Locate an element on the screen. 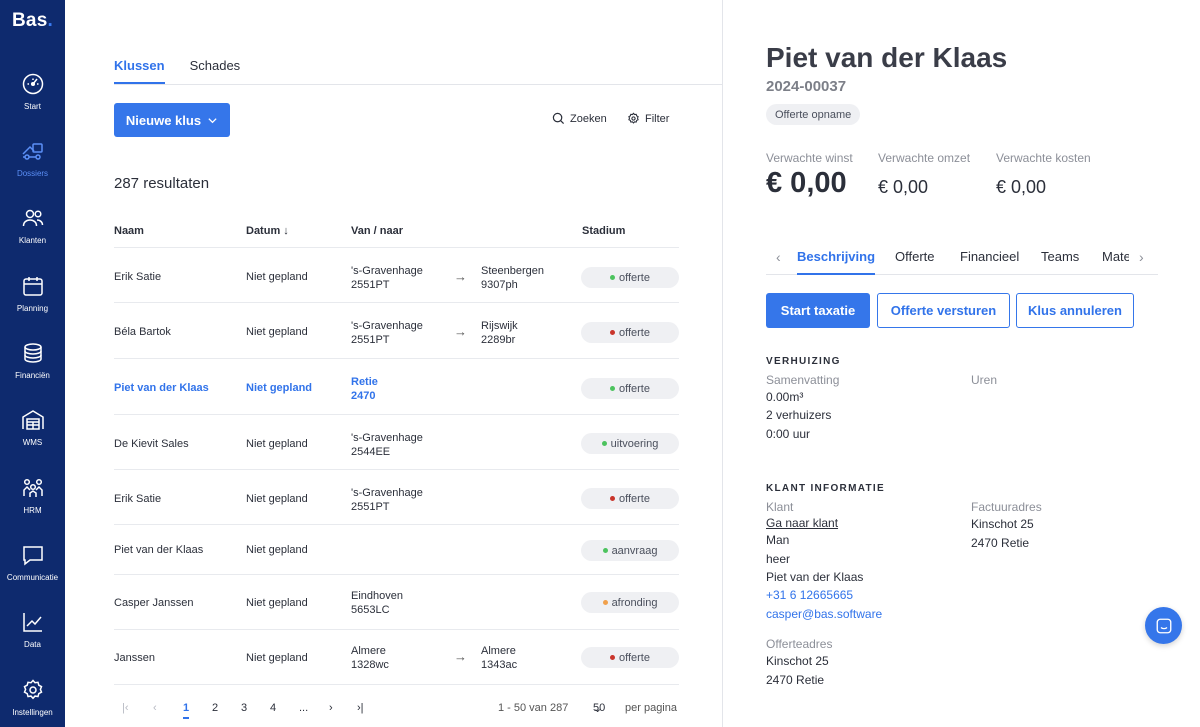 This screenshot has width=1200, height=727. chevron-down-icon is located at coordinates (212, 120).